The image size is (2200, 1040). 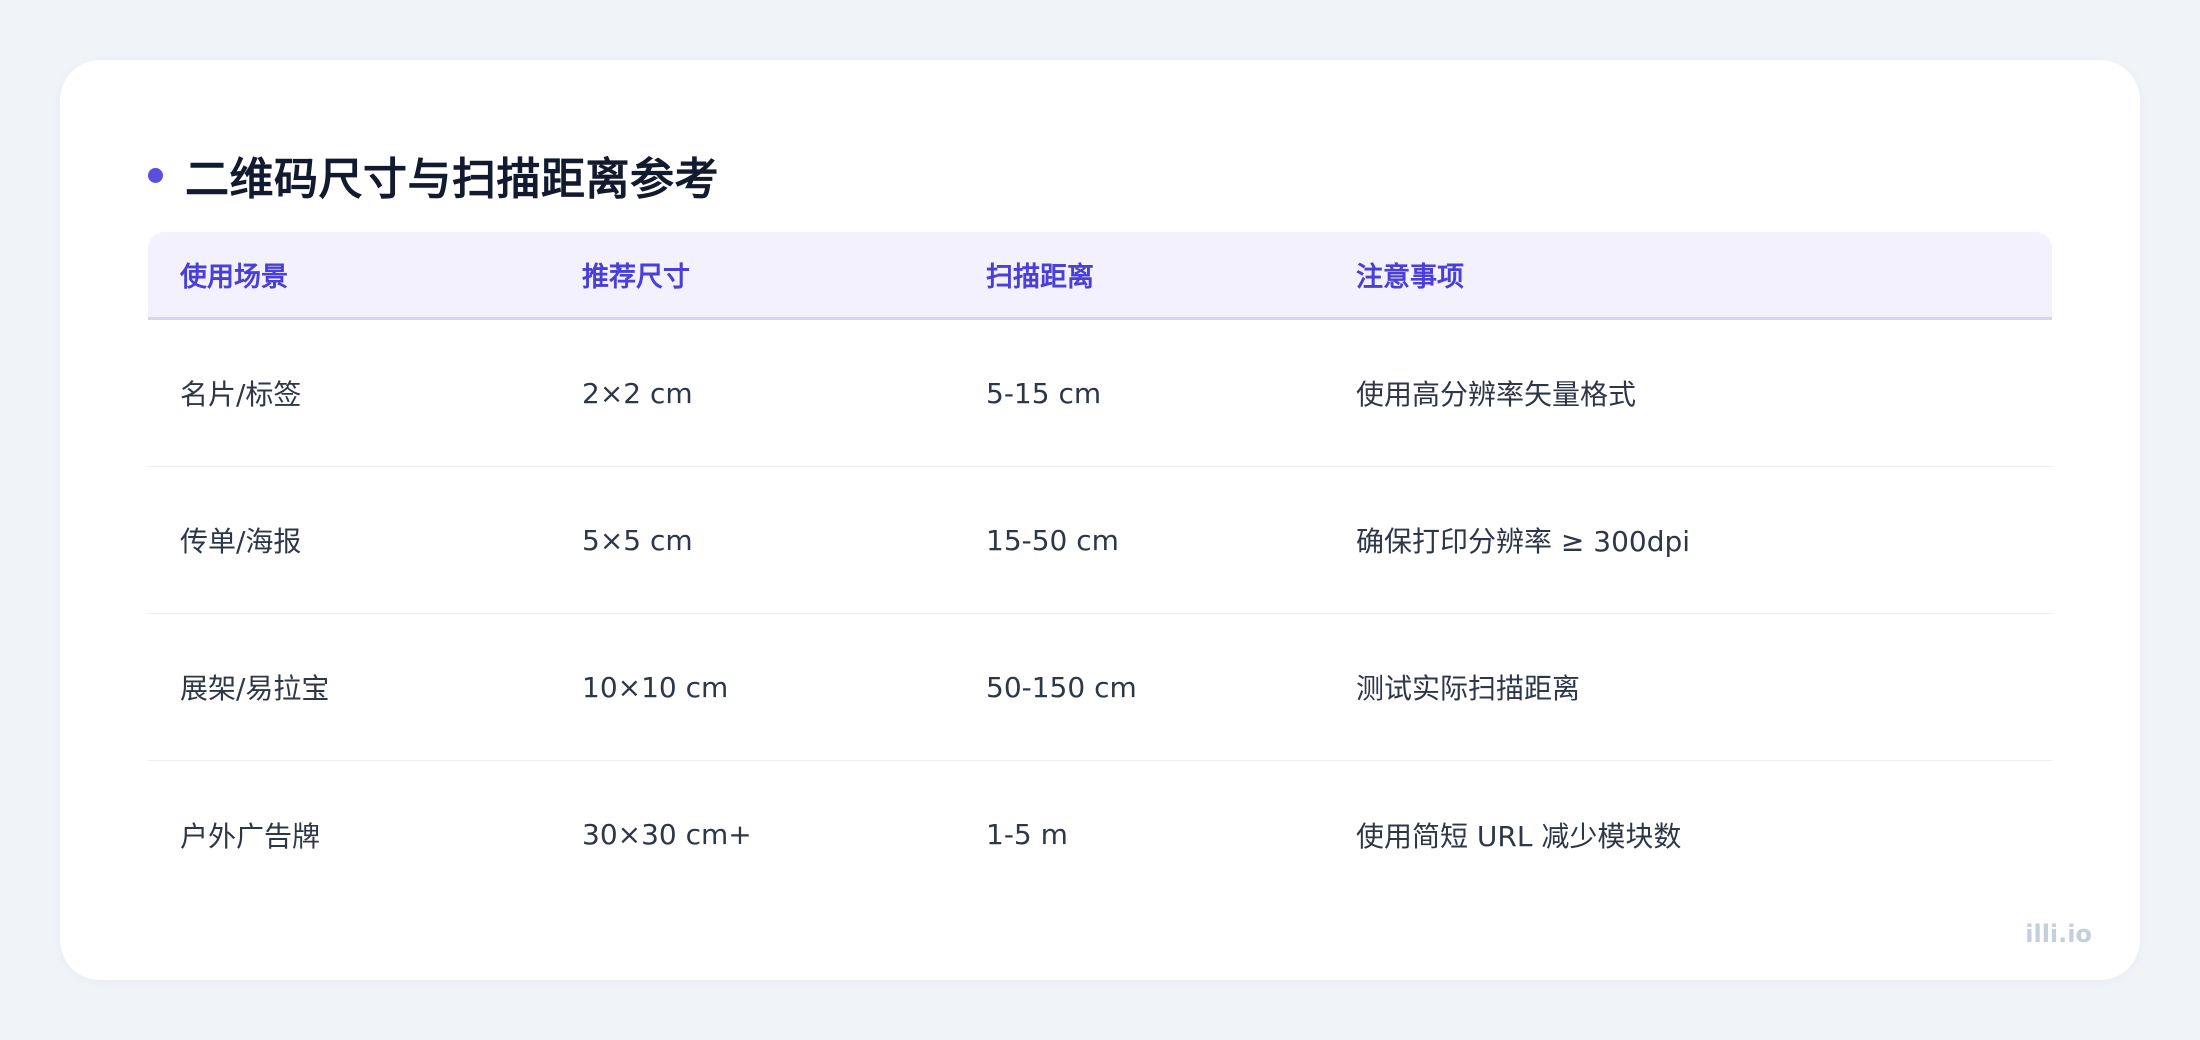 What do you see at coordinates (1100, 834) in the screenshot?
I see `table-row: 户外广告牌 30×30 cm+ 1-5 m 使用简短 URL 减少模块数` at bounding box center [1100, 834].